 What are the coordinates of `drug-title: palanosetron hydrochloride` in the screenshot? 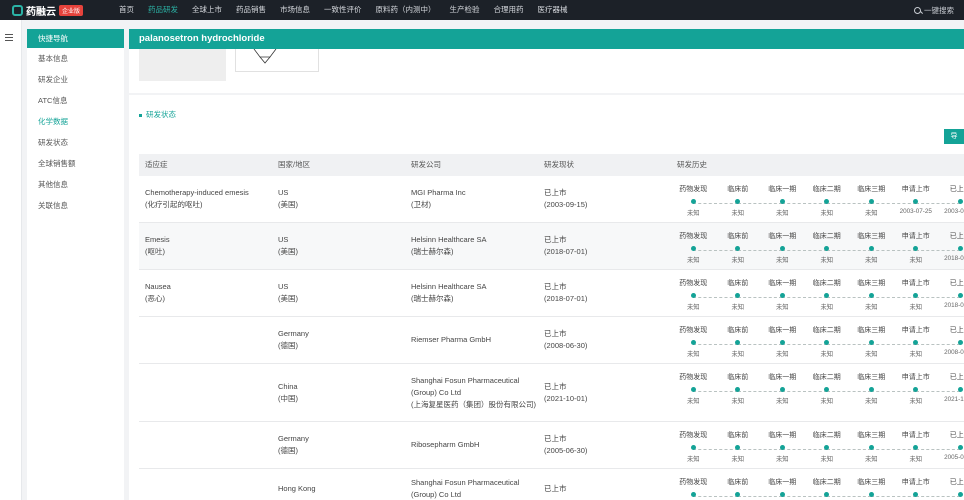 It's located at (546, 39).